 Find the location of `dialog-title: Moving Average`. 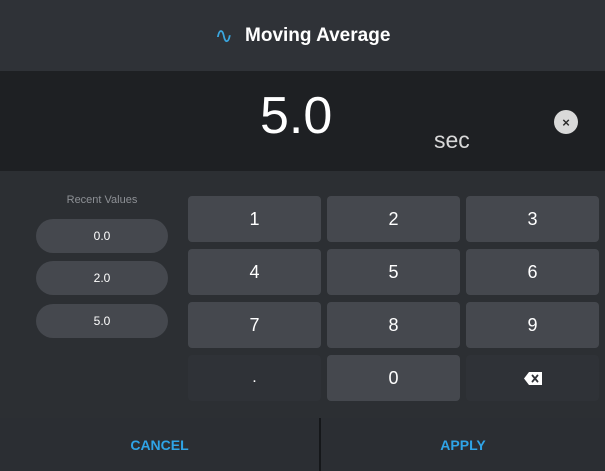

dialog-title: Moving Average is located at coordinates (318, 35).